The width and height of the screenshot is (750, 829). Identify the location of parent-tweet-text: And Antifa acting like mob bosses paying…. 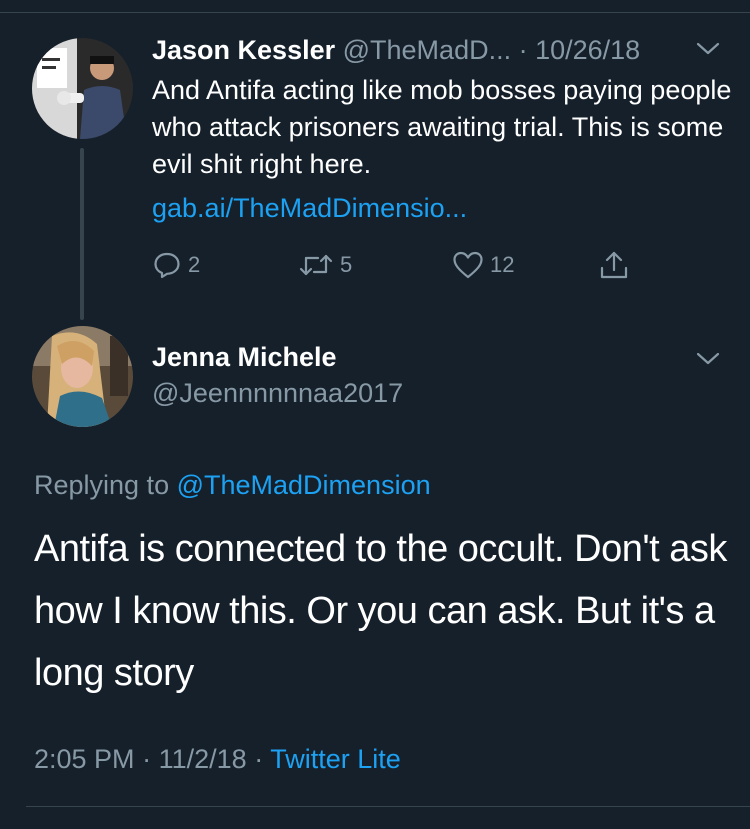
(442, 127).